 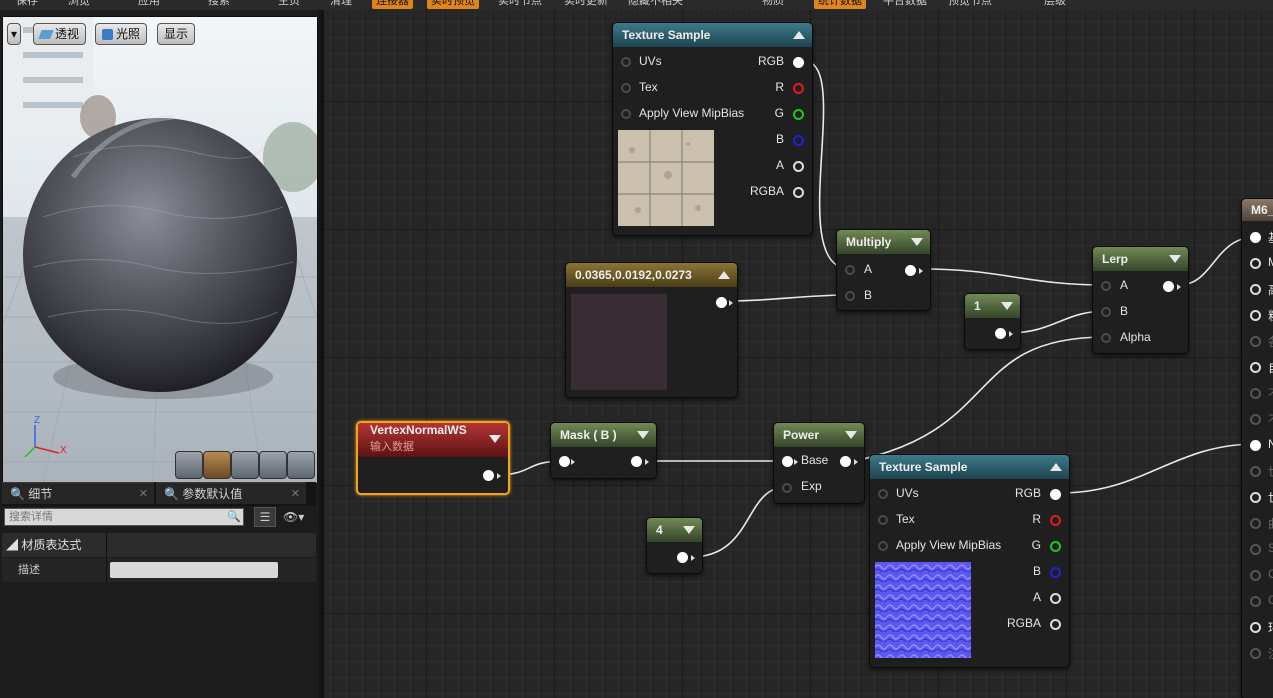 I want to click on a-output-pin, so click(x=1055, y=598).